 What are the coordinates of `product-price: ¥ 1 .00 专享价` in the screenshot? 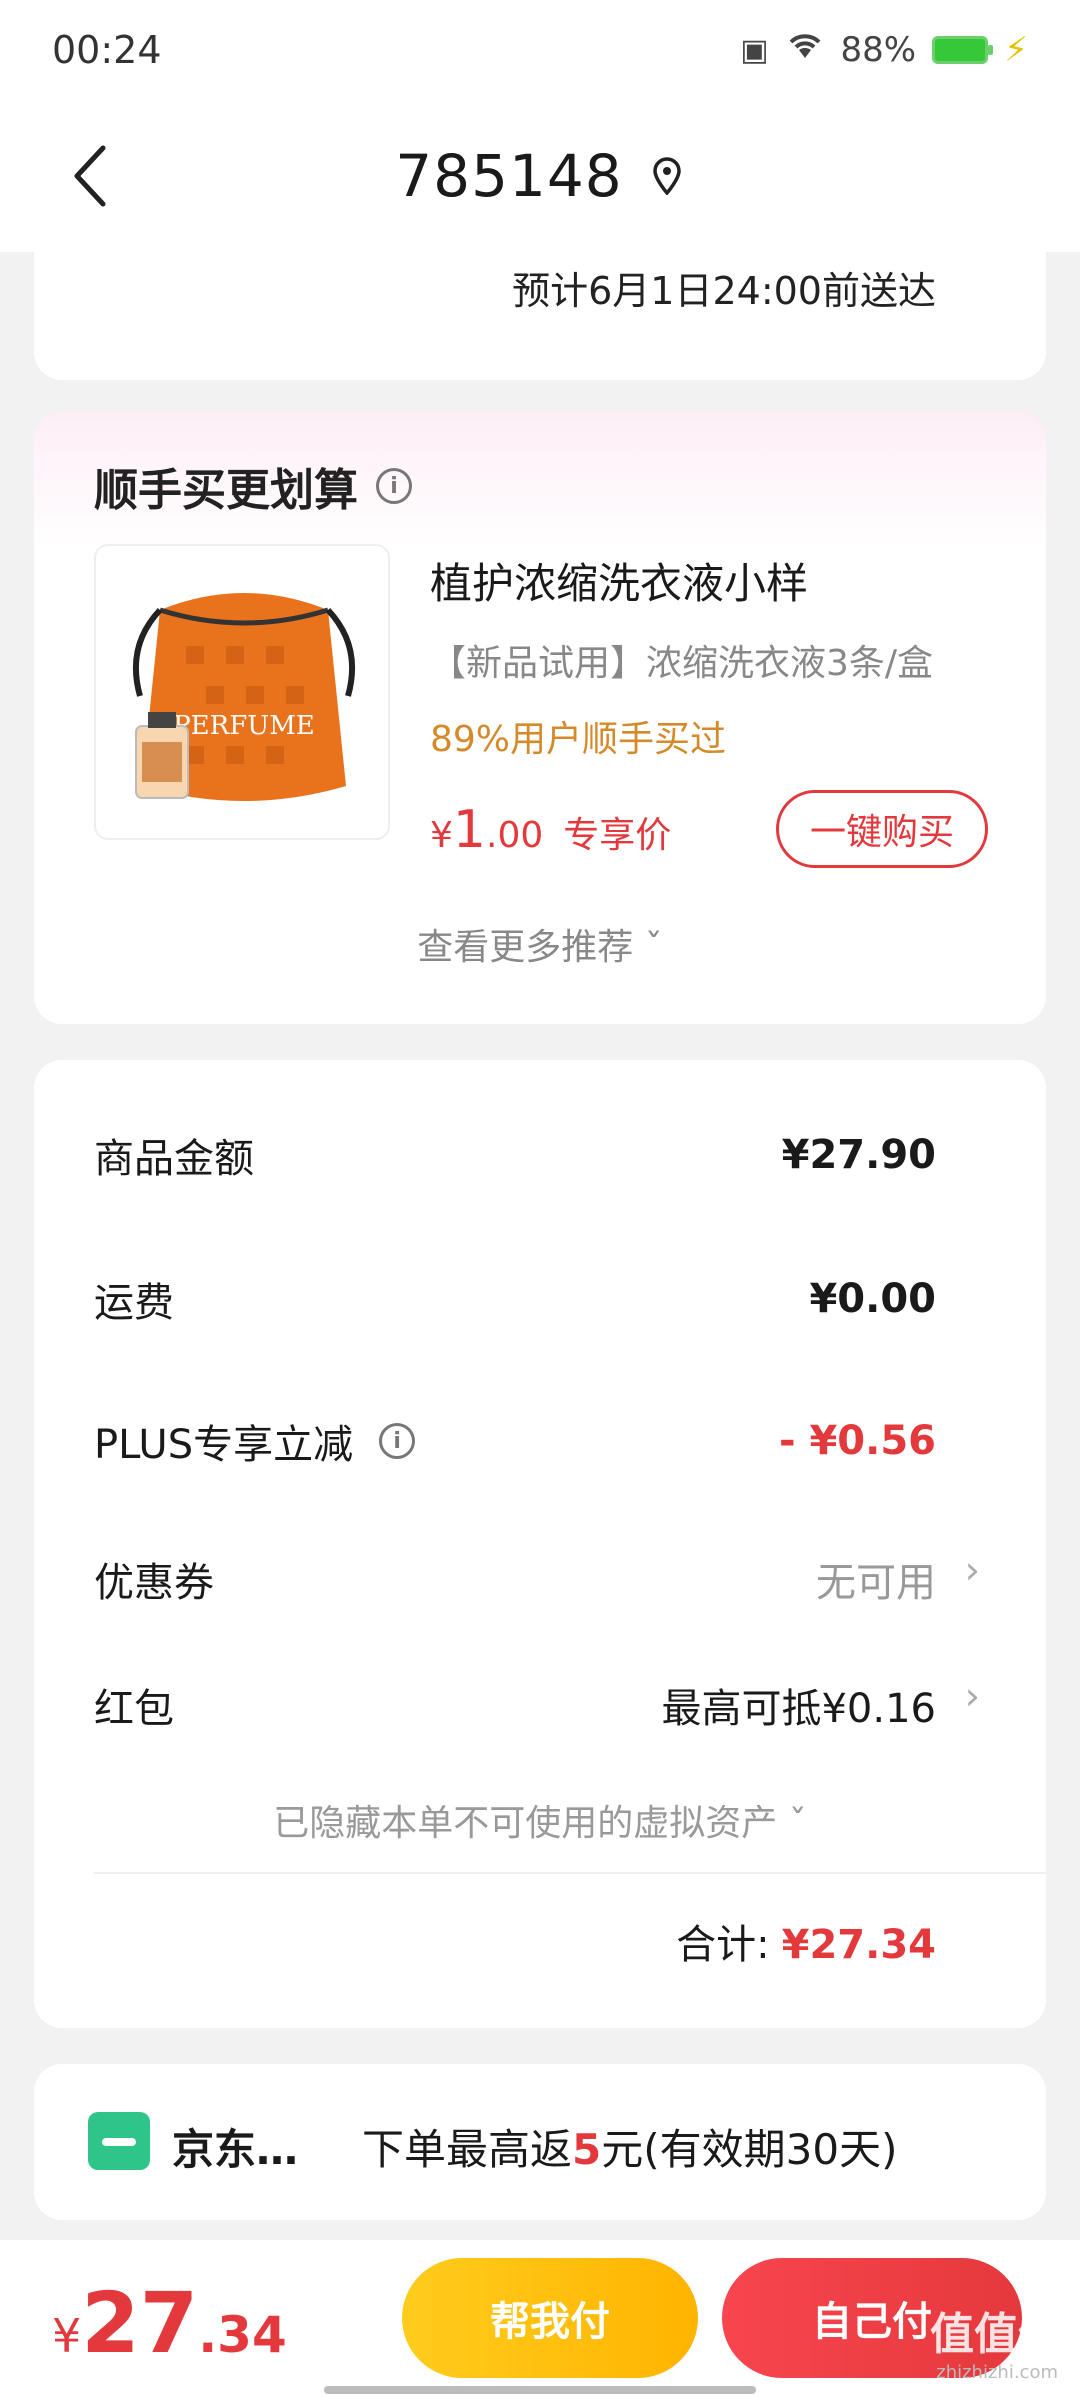 It's located at (550, 830).